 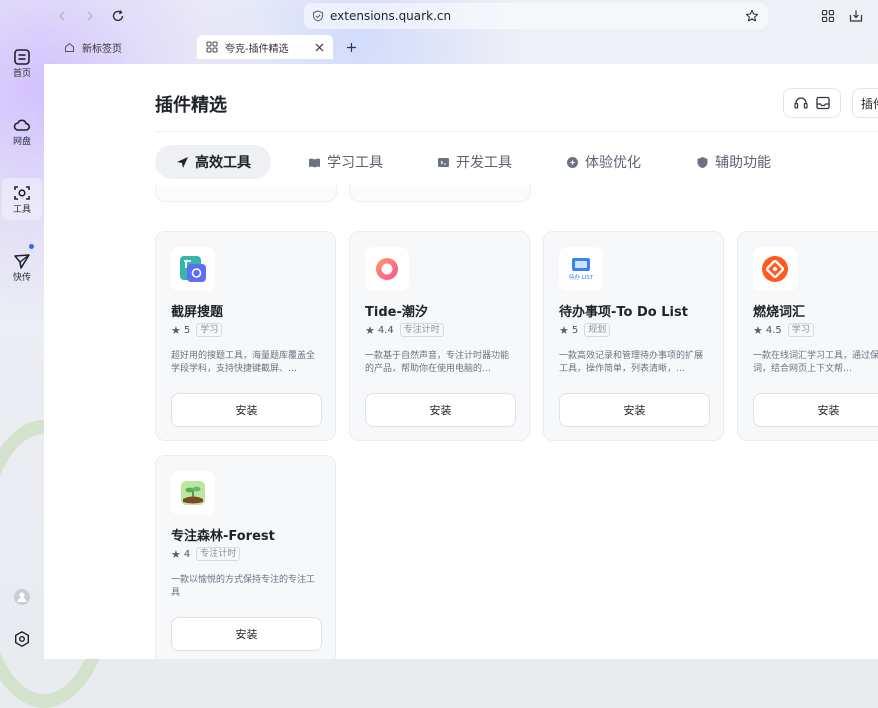 I want to click on rail-item-label: 工具, so click(x=21, y=209).